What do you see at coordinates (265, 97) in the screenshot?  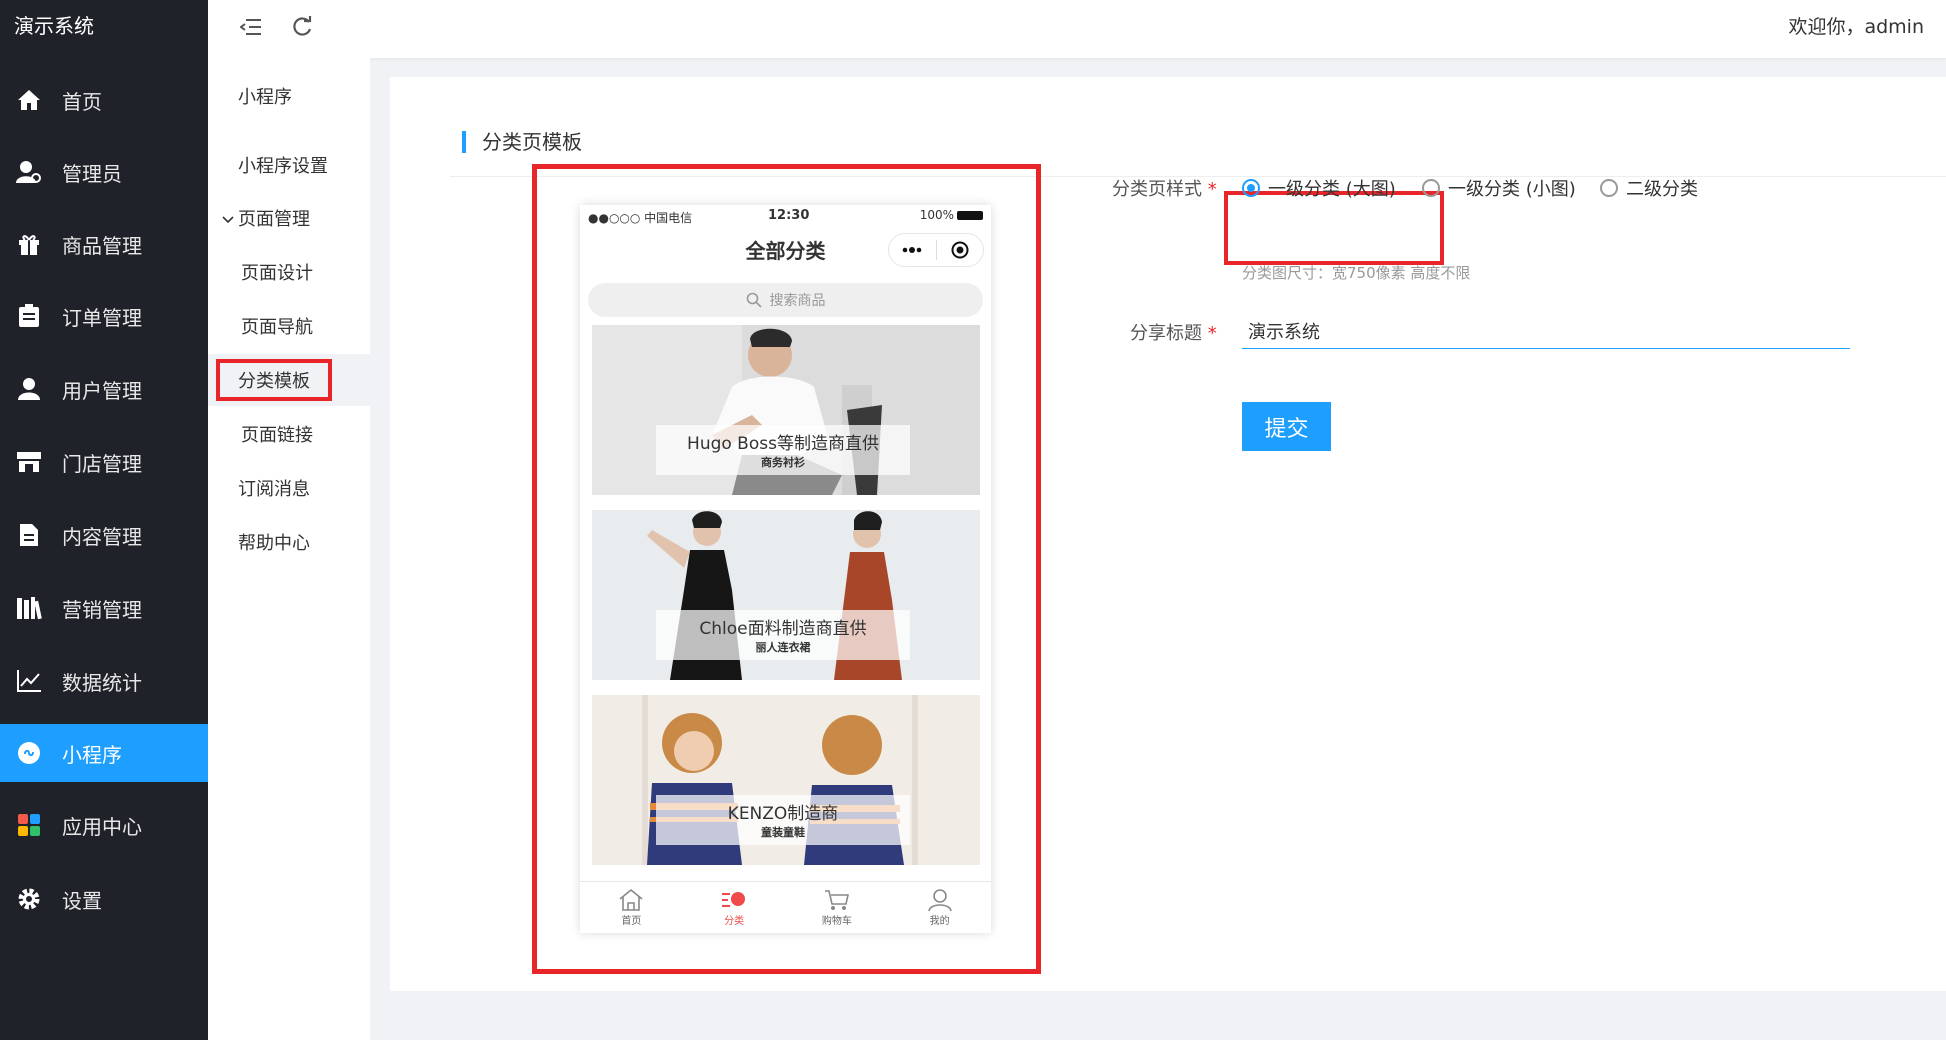 I see `subnav-heading: 小程序` at bounding box center [265, 97].